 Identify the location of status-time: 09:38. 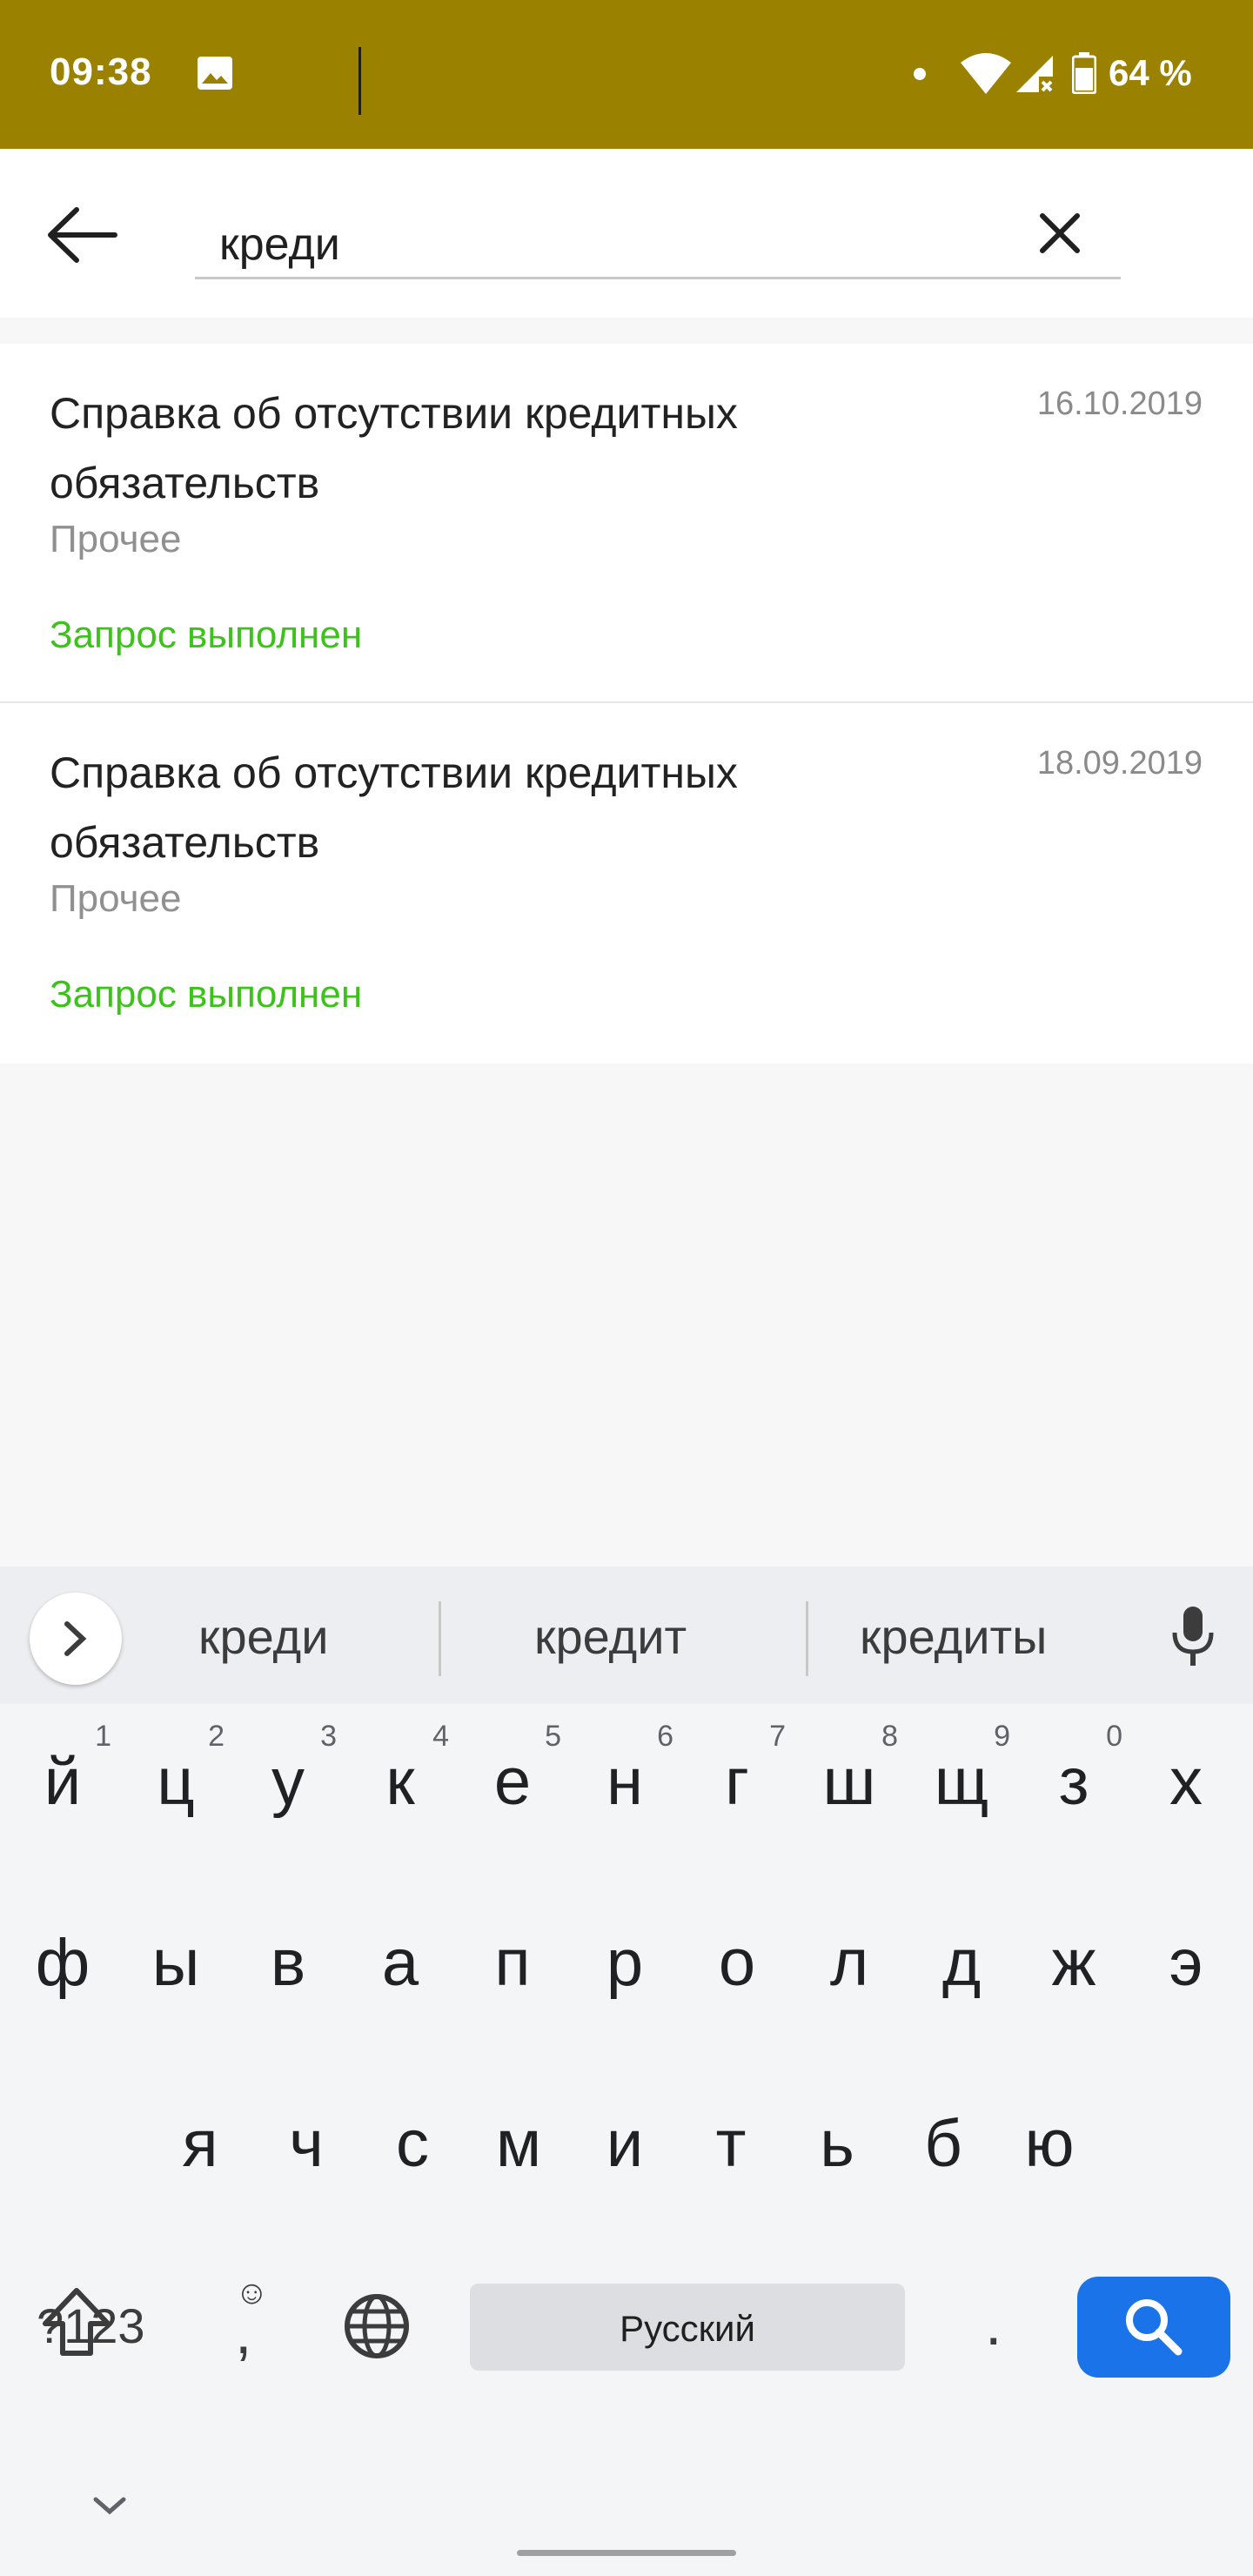
(101, 71).